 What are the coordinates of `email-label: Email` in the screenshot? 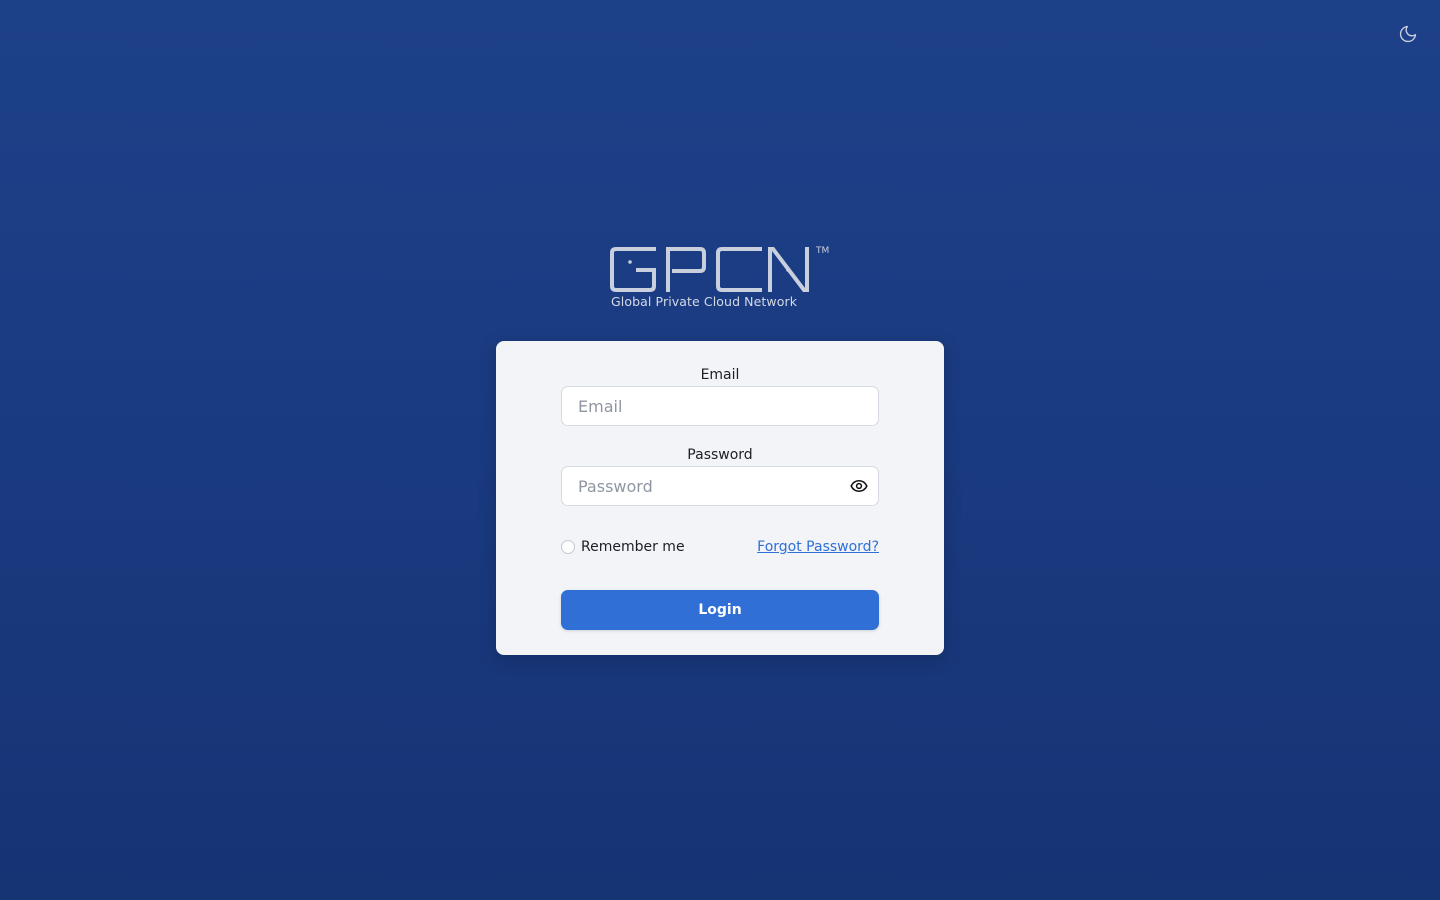 It's located at (720, 375).